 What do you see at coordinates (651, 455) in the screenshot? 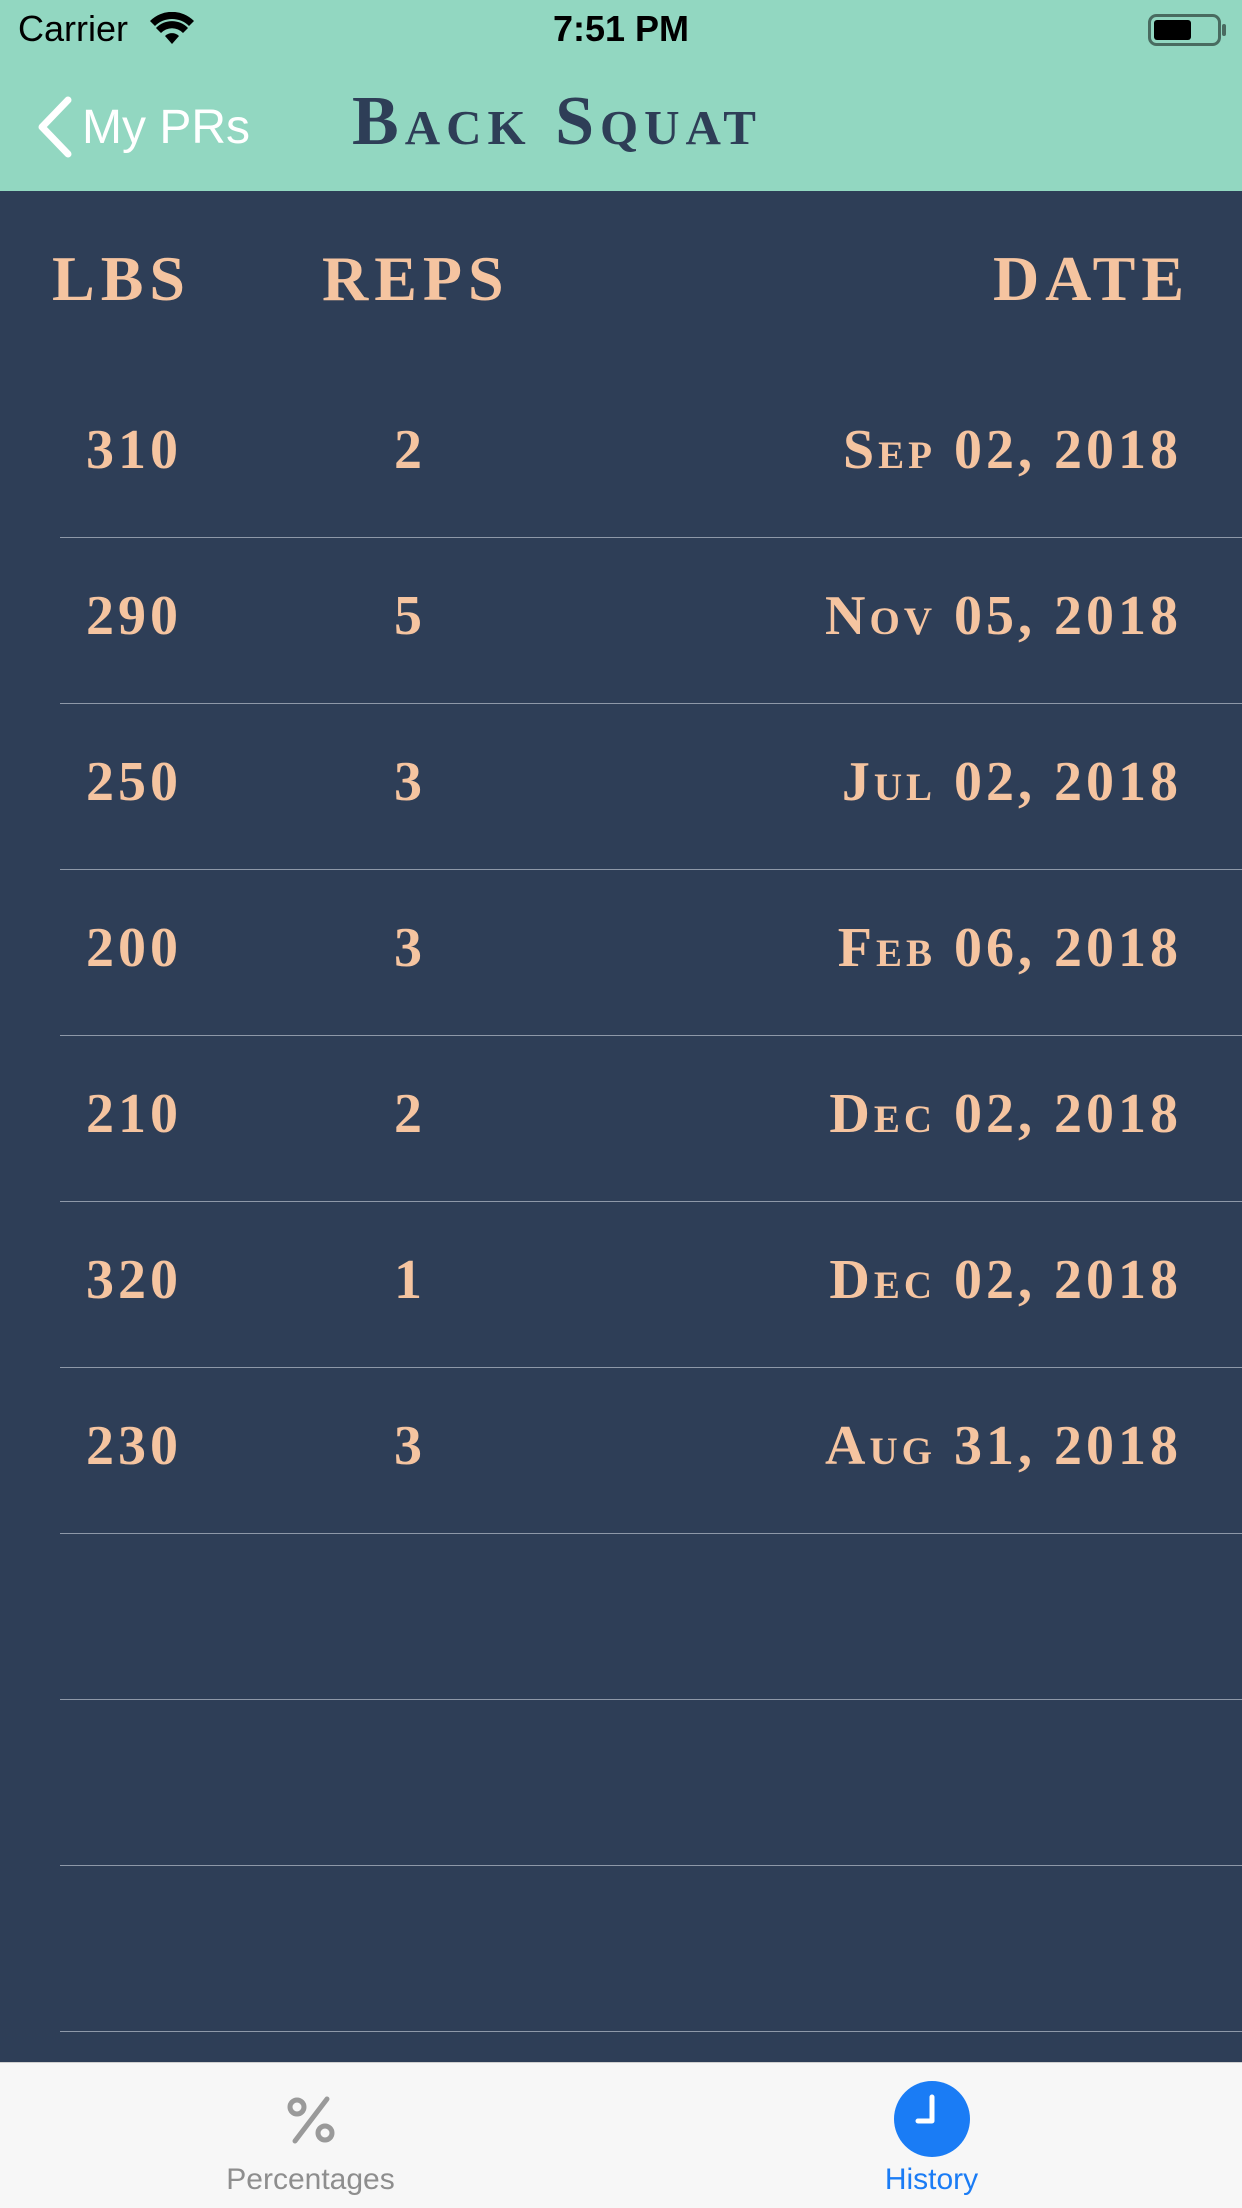
I see `table-row: 310 2 Sep 02, 2018` at bounding box center [651, 455].